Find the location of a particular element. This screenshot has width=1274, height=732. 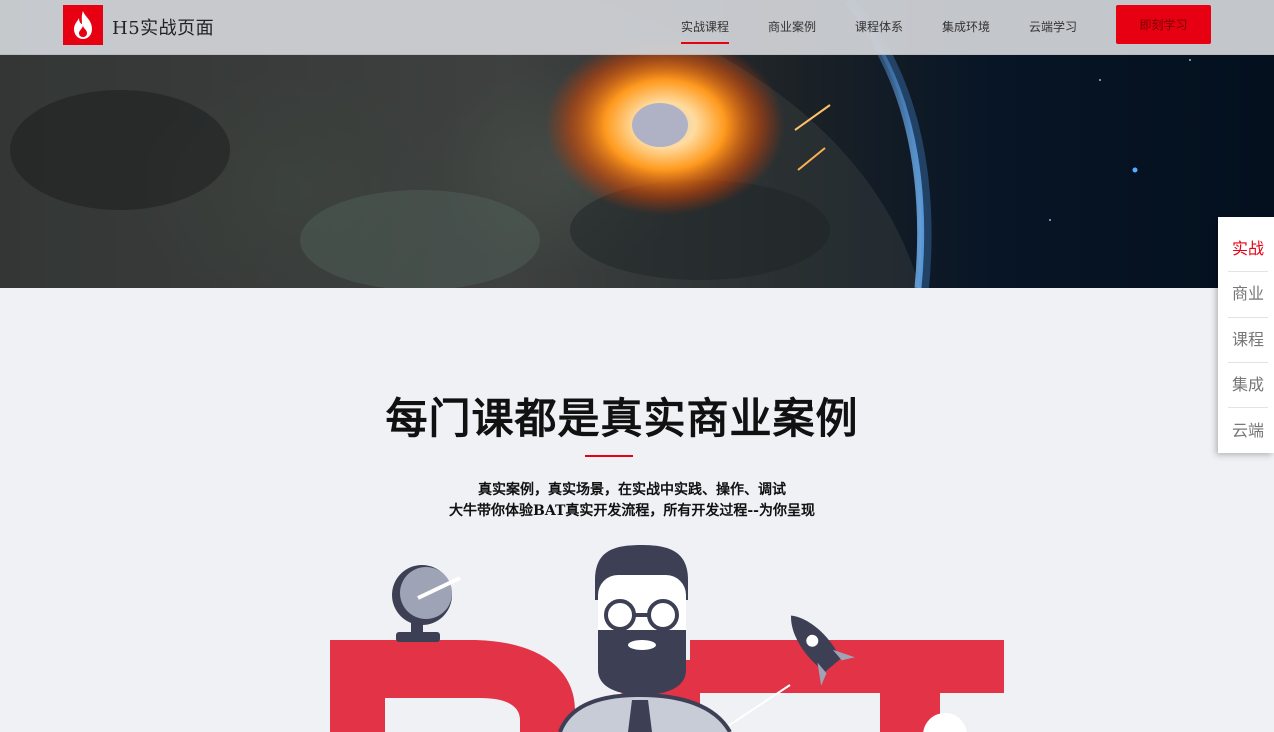

flame-icon is located at coordinates (83, 25).